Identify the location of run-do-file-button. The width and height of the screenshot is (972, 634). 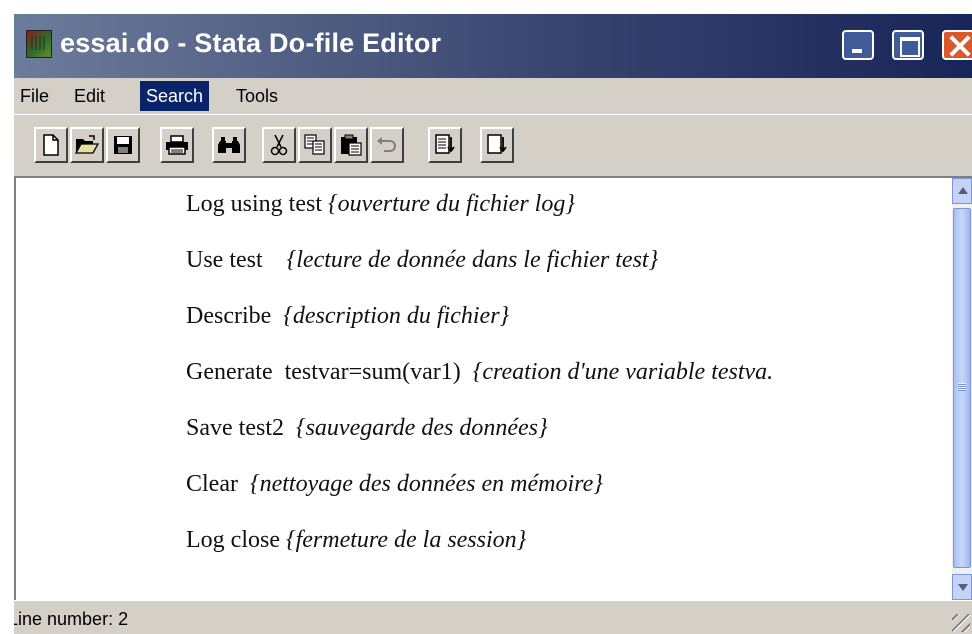
(445, 145).